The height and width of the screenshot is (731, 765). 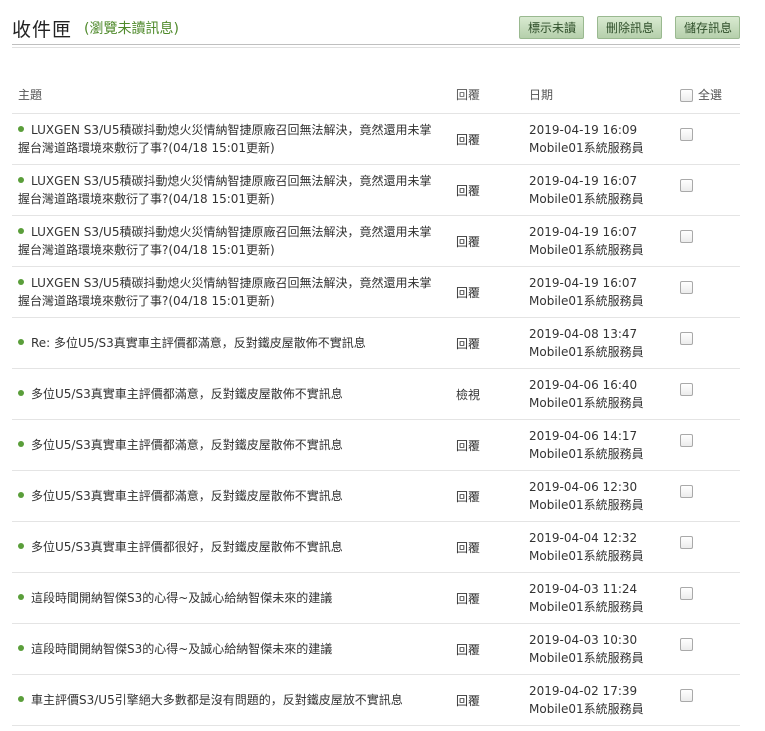 I want to click on message-subject-cell: 這段時間開納智傑S3的心得~及誠心給納智傑未來的建議, so click(x=234, y=649).